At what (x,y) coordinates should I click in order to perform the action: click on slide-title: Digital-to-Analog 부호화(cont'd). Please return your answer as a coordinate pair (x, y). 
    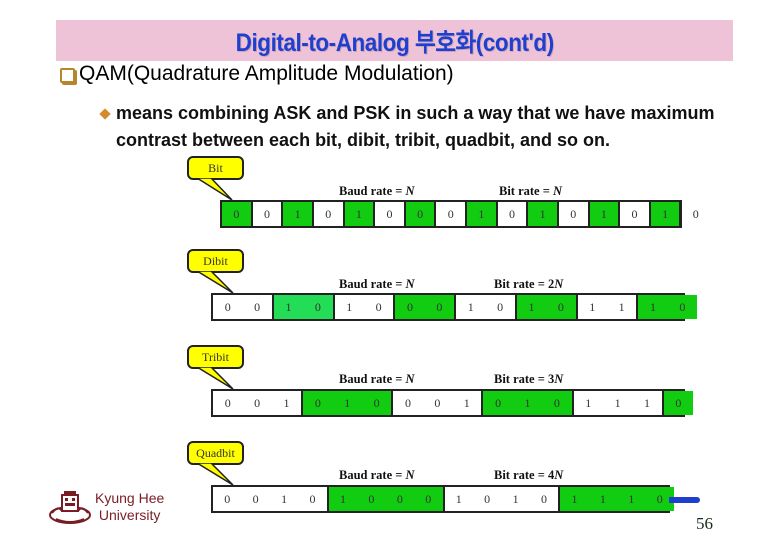
    Looking at the image, I should click on (394, 42).